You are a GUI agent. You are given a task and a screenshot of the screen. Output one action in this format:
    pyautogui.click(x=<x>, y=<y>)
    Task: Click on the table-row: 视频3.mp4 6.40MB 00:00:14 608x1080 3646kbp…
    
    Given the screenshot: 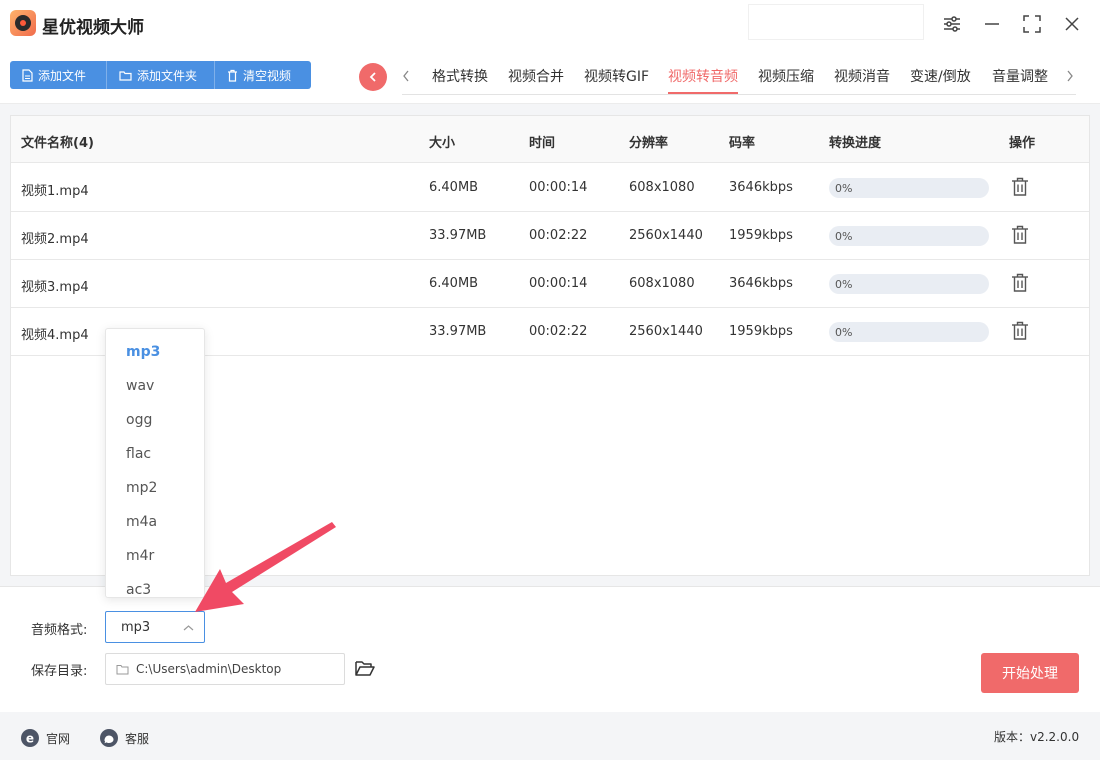 What is the action you would take?
    pyautogui.click(x=550, y=284)
    